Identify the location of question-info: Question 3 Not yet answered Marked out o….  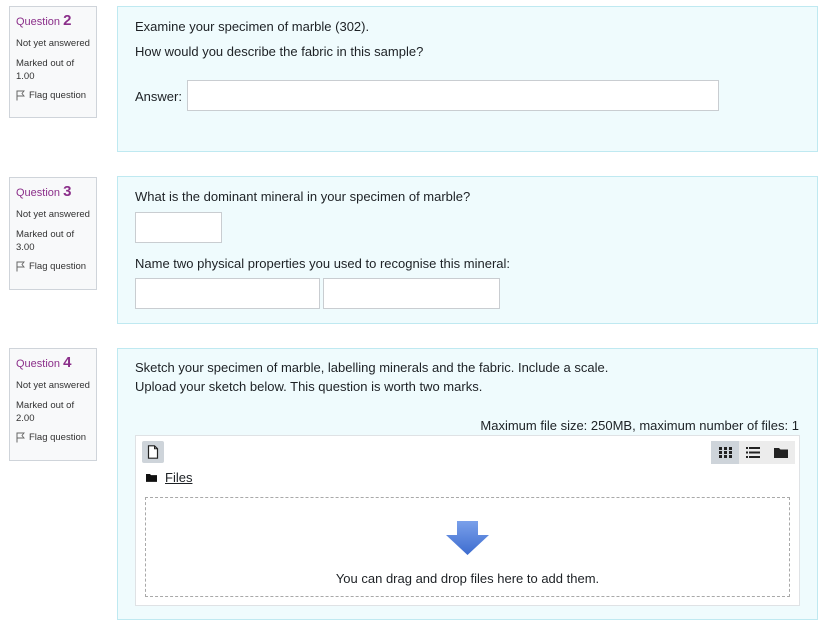
(53, 233).